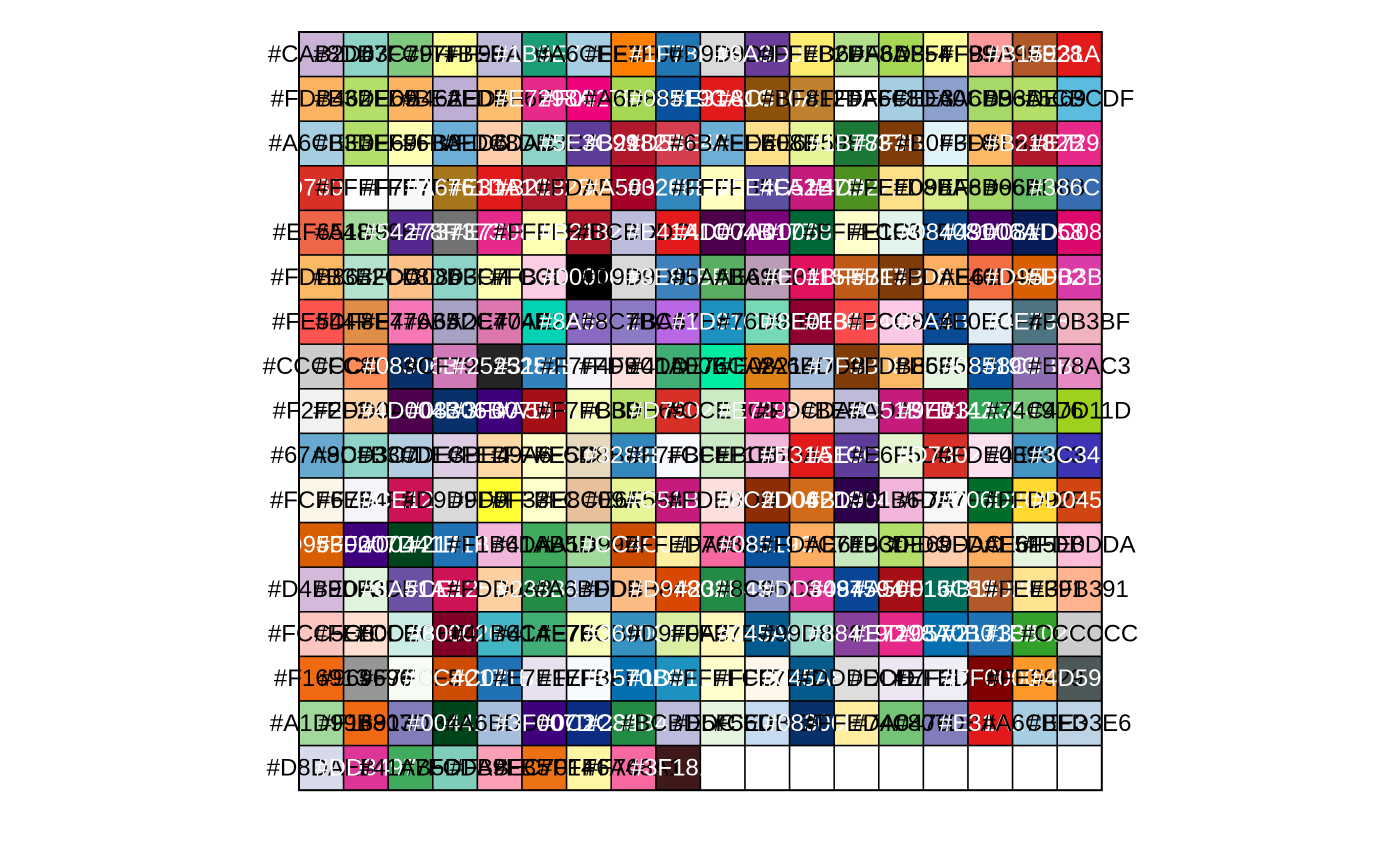  What do you see at coordinates (1079, 589) in the screenshot?
I see `hex-label: #FFB391` at bounding box center [1079, 589].